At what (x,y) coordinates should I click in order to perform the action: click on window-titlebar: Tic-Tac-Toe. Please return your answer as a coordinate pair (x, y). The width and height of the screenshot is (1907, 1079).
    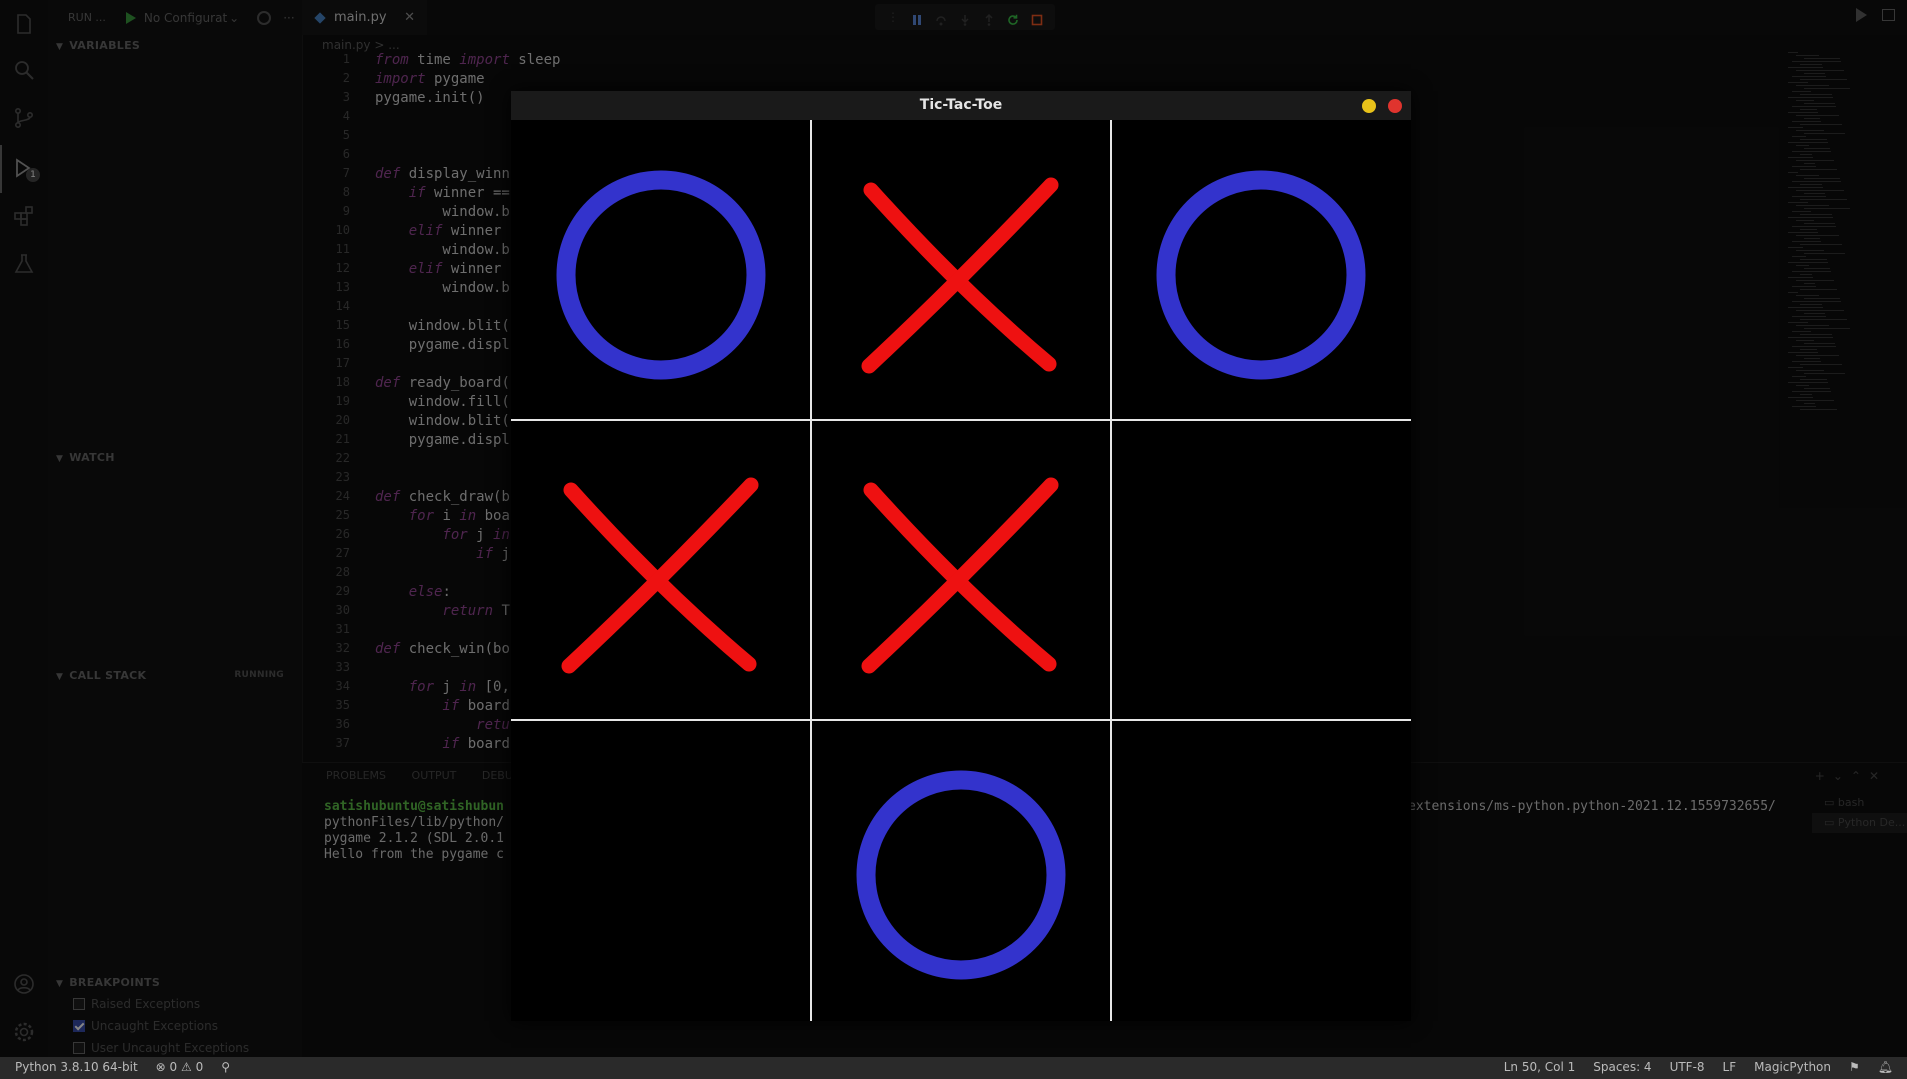
    Looking at the image, I should click on (961, 105).